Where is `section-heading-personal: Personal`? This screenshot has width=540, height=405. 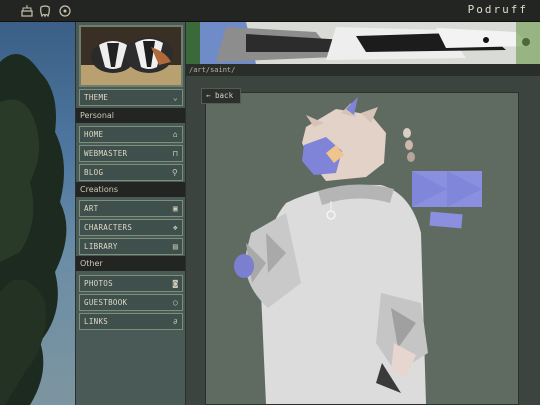 section-heading-personal: Personal is located at coordinates (130, 115).